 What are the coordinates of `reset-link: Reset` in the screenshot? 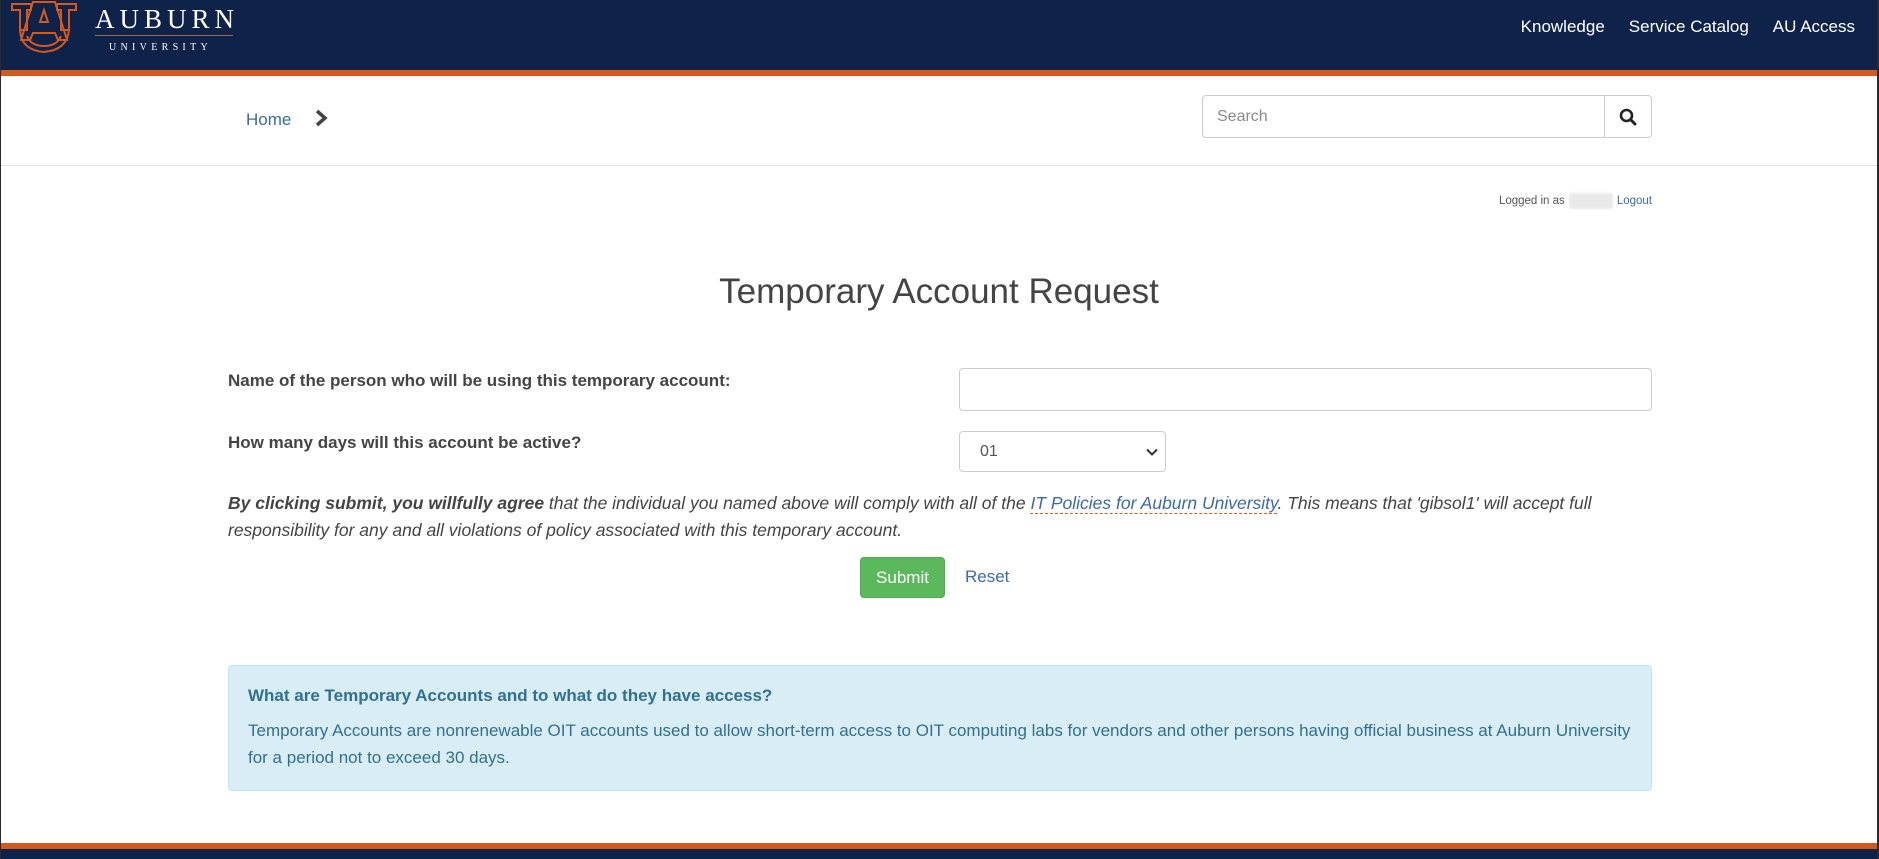 It's located at (987, 577).